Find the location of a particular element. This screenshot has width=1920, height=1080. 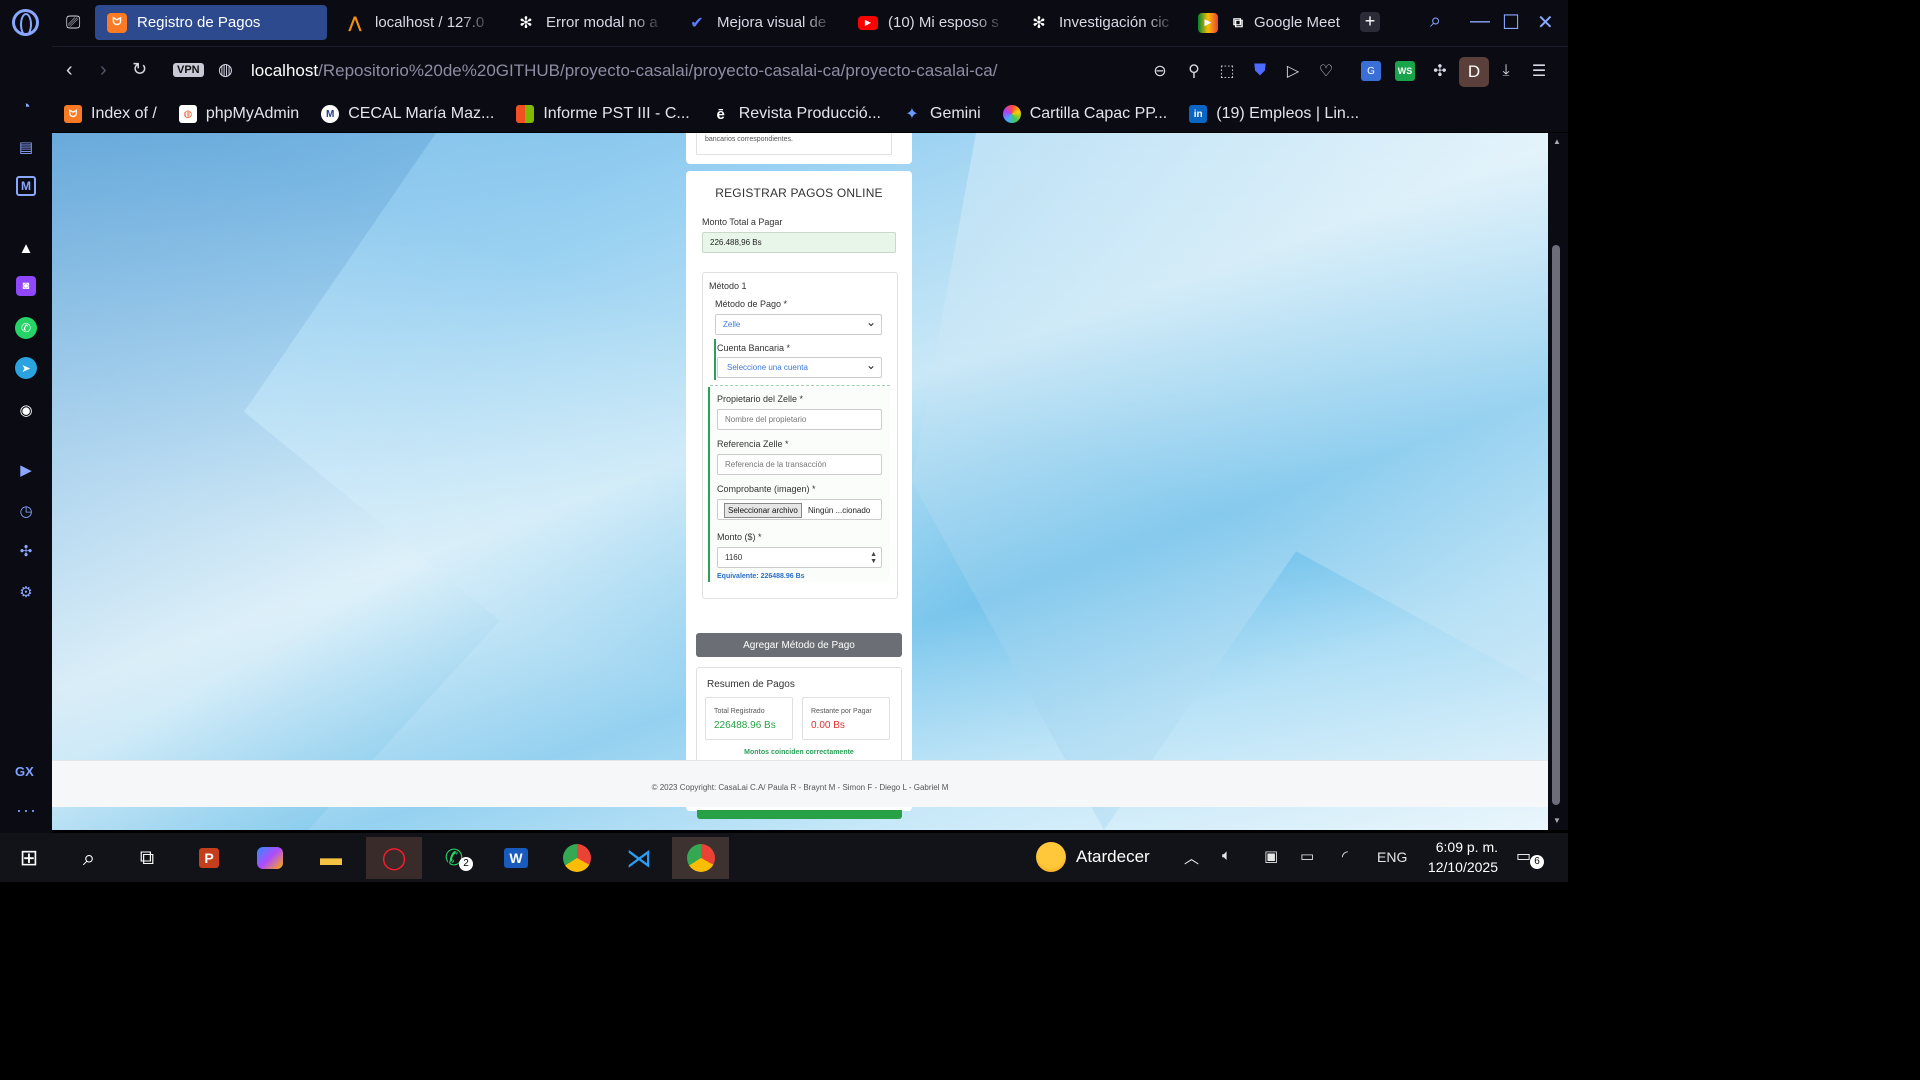

file-status: Ningún ...cionado is located at coordinates (839, 510).